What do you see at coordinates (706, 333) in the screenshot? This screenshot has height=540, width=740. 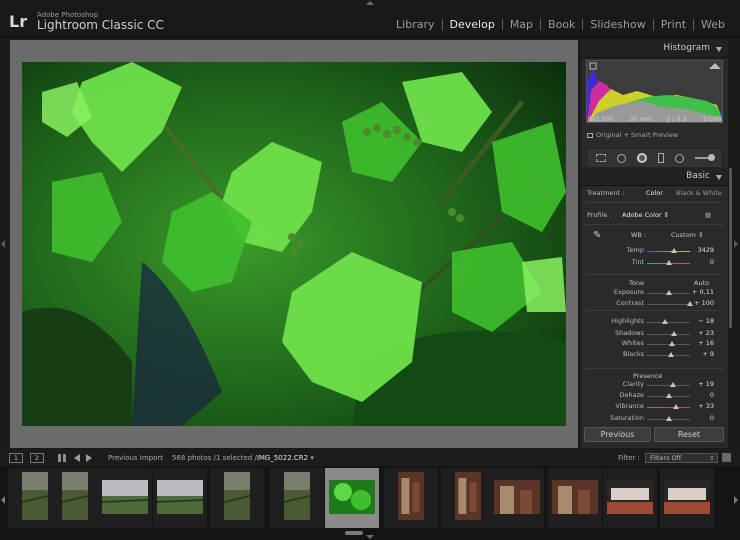 I see `slider-value: + 23` at bounding box center [706, 333].